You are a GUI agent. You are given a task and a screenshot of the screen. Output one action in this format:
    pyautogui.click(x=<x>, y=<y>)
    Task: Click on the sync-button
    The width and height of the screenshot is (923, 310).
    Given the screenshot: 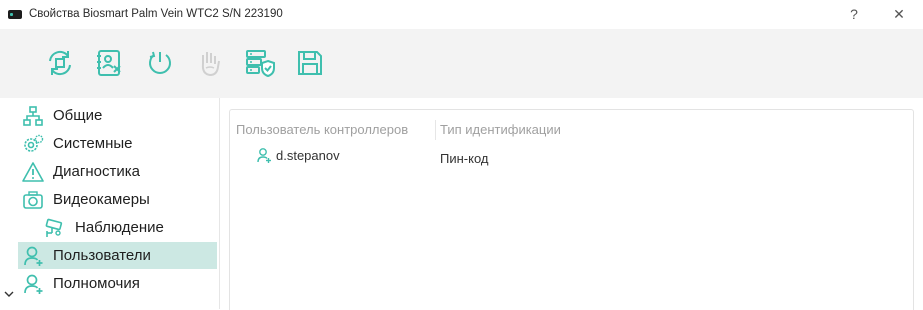 What is the action you would take?
    pyautogui.click(x=60, y=63)
    